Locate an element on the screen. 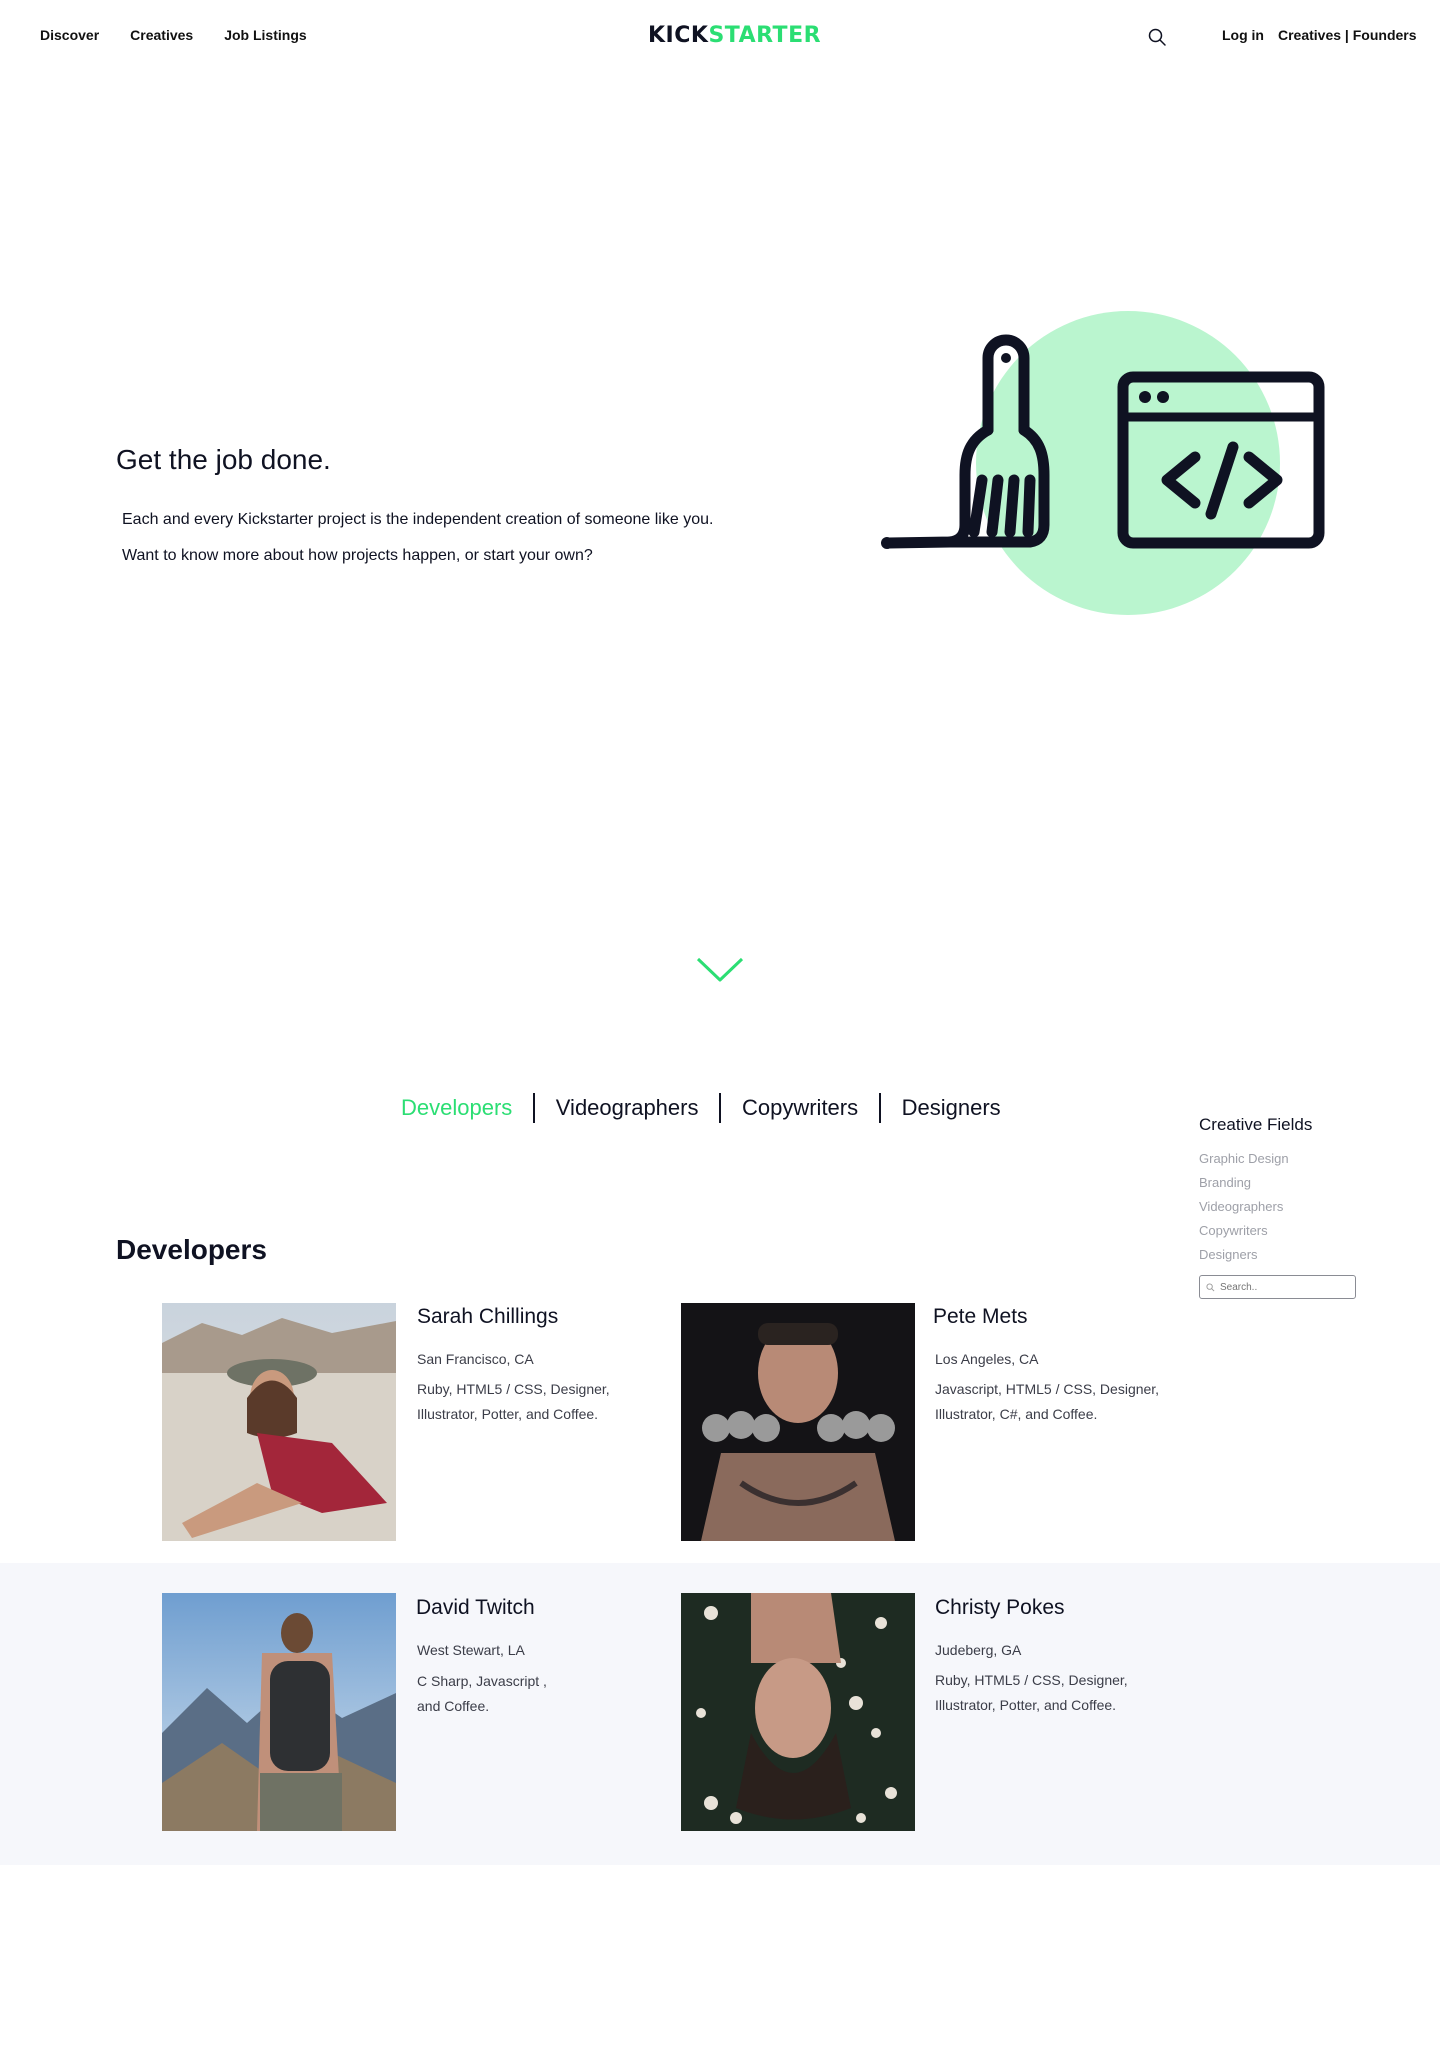 Image resolution: width=1440 pixels, height=2068 pixels. sidebar-item-branding: Branding is located at coordinates (1279, 1183).